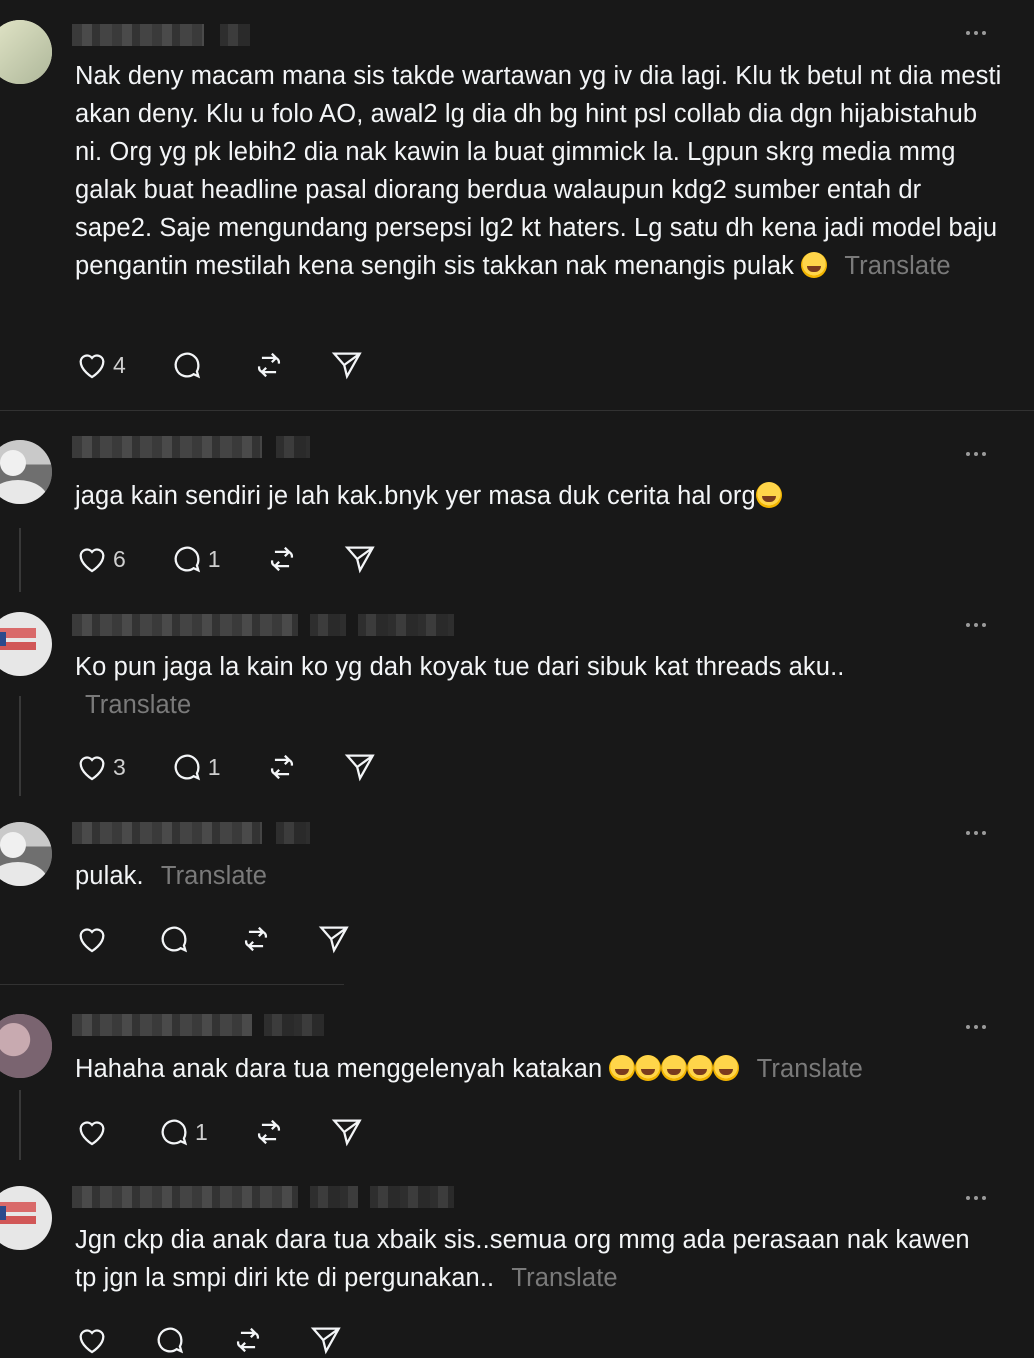  What do you see at coordinates (248, 767) in the screenshot?
I see `post-actions: 3 1` at bounding box center [248, 767].